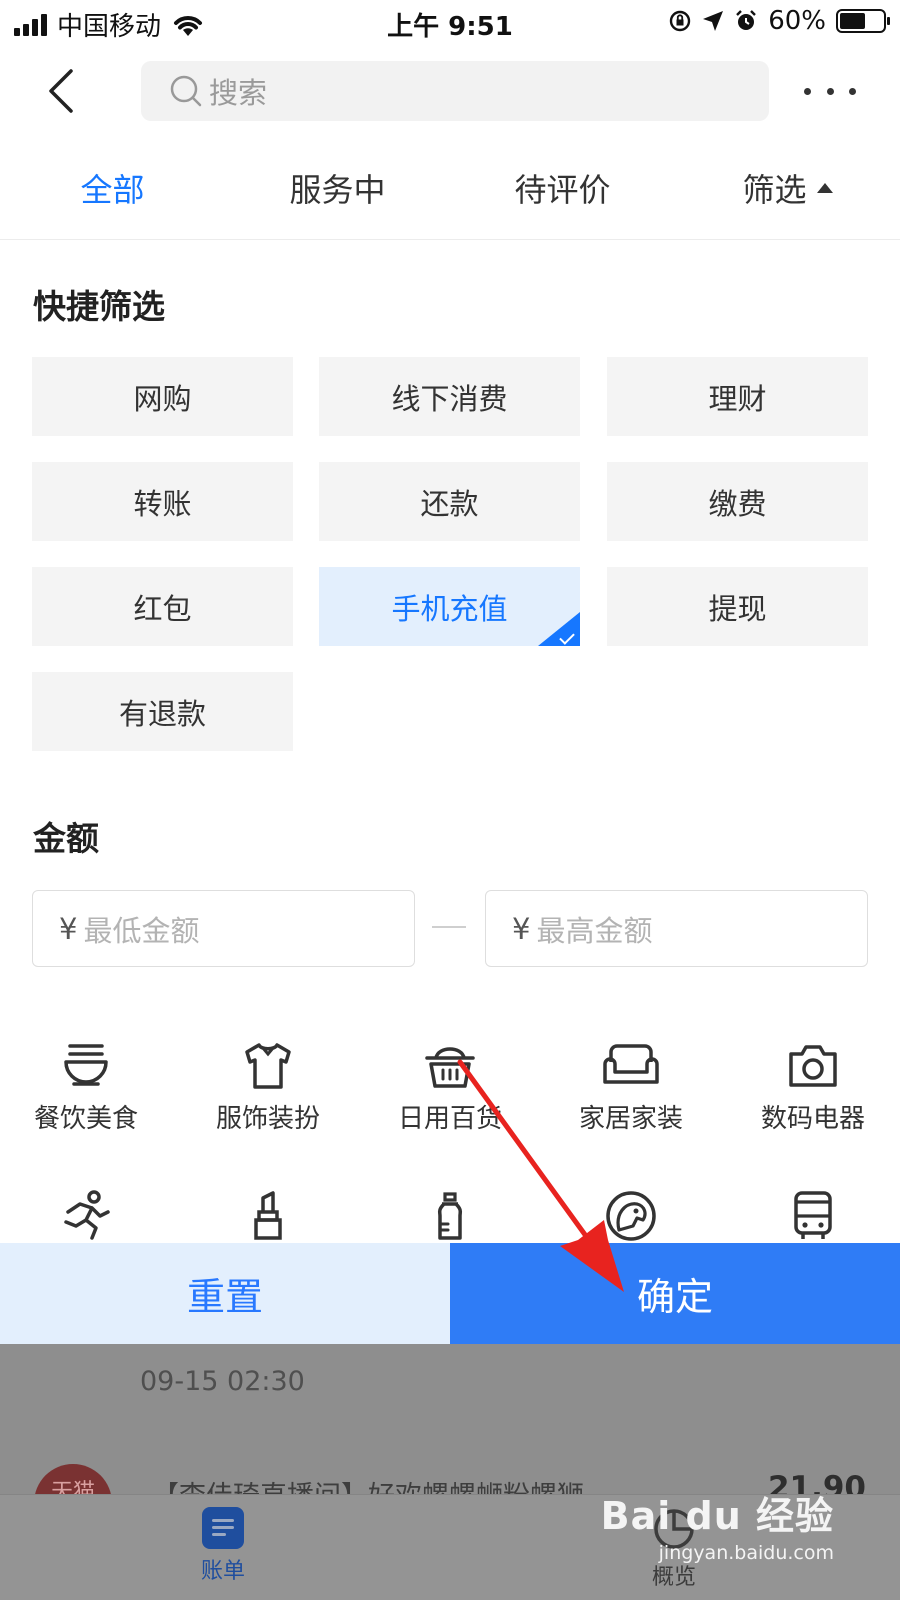 The width and height of the screenshot is (900, 1600). I want to click on alarm-icon, so click(746, 20).